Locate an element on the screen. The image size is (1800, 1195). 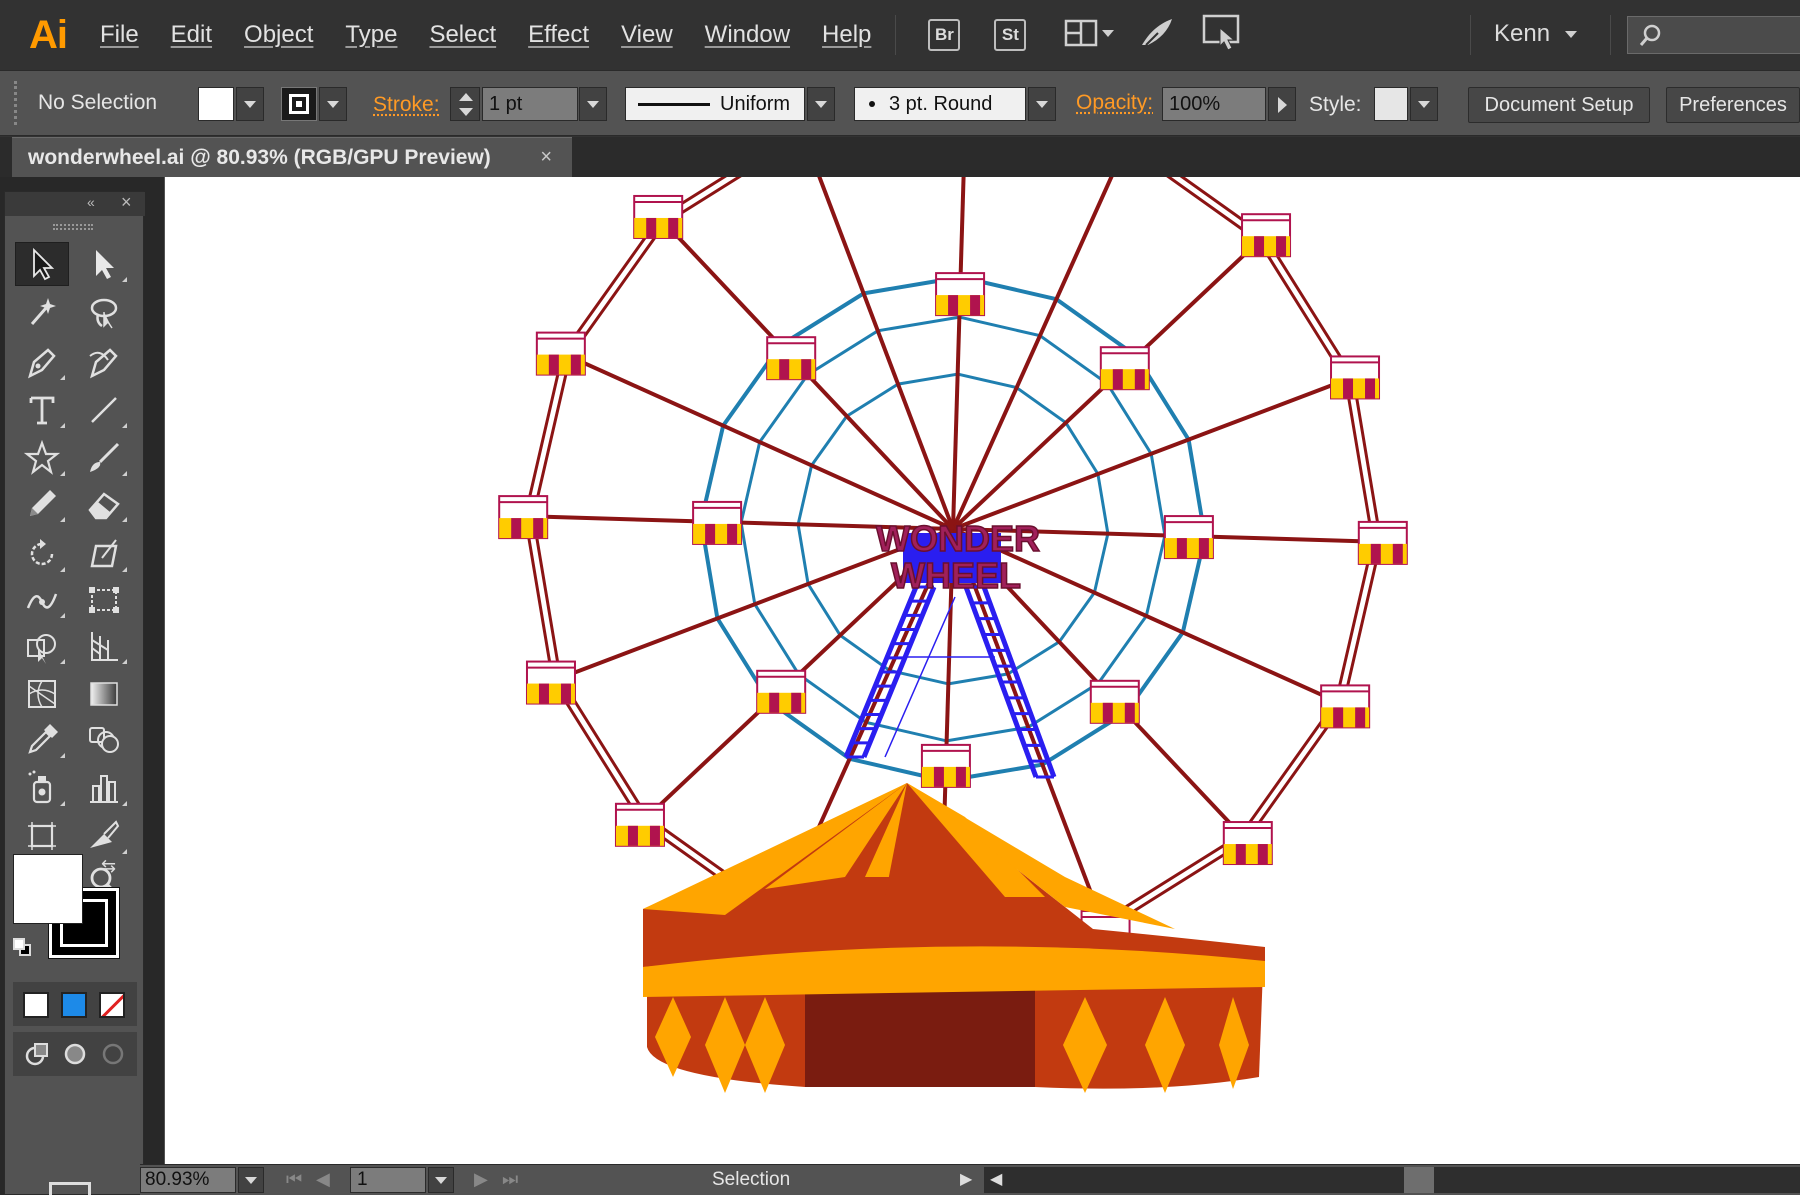
puppet-warp-tool is located at coordinates (42, 600).